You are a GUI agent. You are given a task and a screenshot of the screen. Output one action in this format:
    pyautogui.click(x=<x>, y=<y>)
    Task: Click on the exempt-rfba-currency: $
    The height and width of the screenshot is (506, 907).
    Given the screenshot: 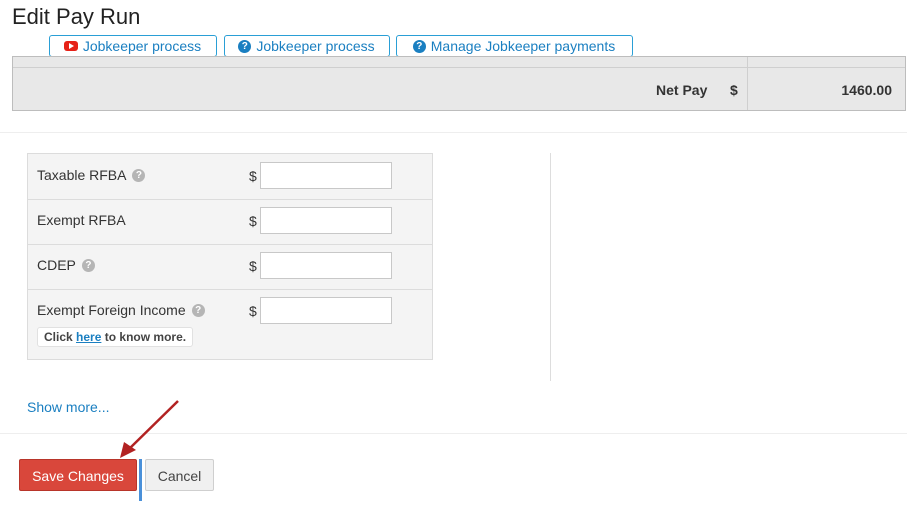 What is the action you would take?
    pyautogui.click(x=253, y=221)
    